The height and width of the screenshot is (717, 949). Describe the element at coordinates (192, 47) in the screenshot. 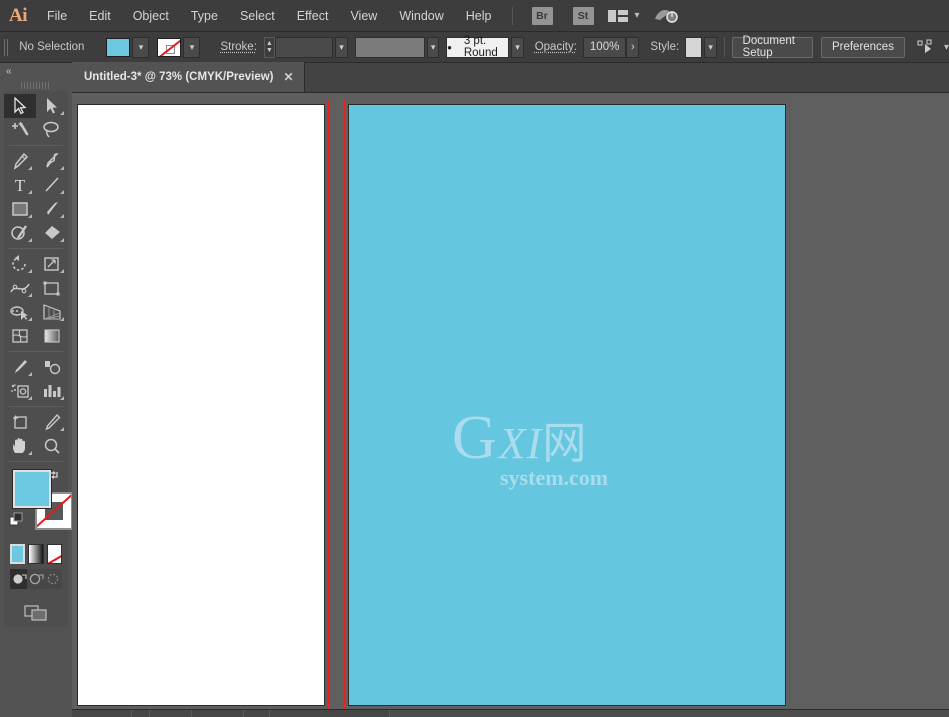

I see `stroke-swatch-dropdown: ▾` at that location.